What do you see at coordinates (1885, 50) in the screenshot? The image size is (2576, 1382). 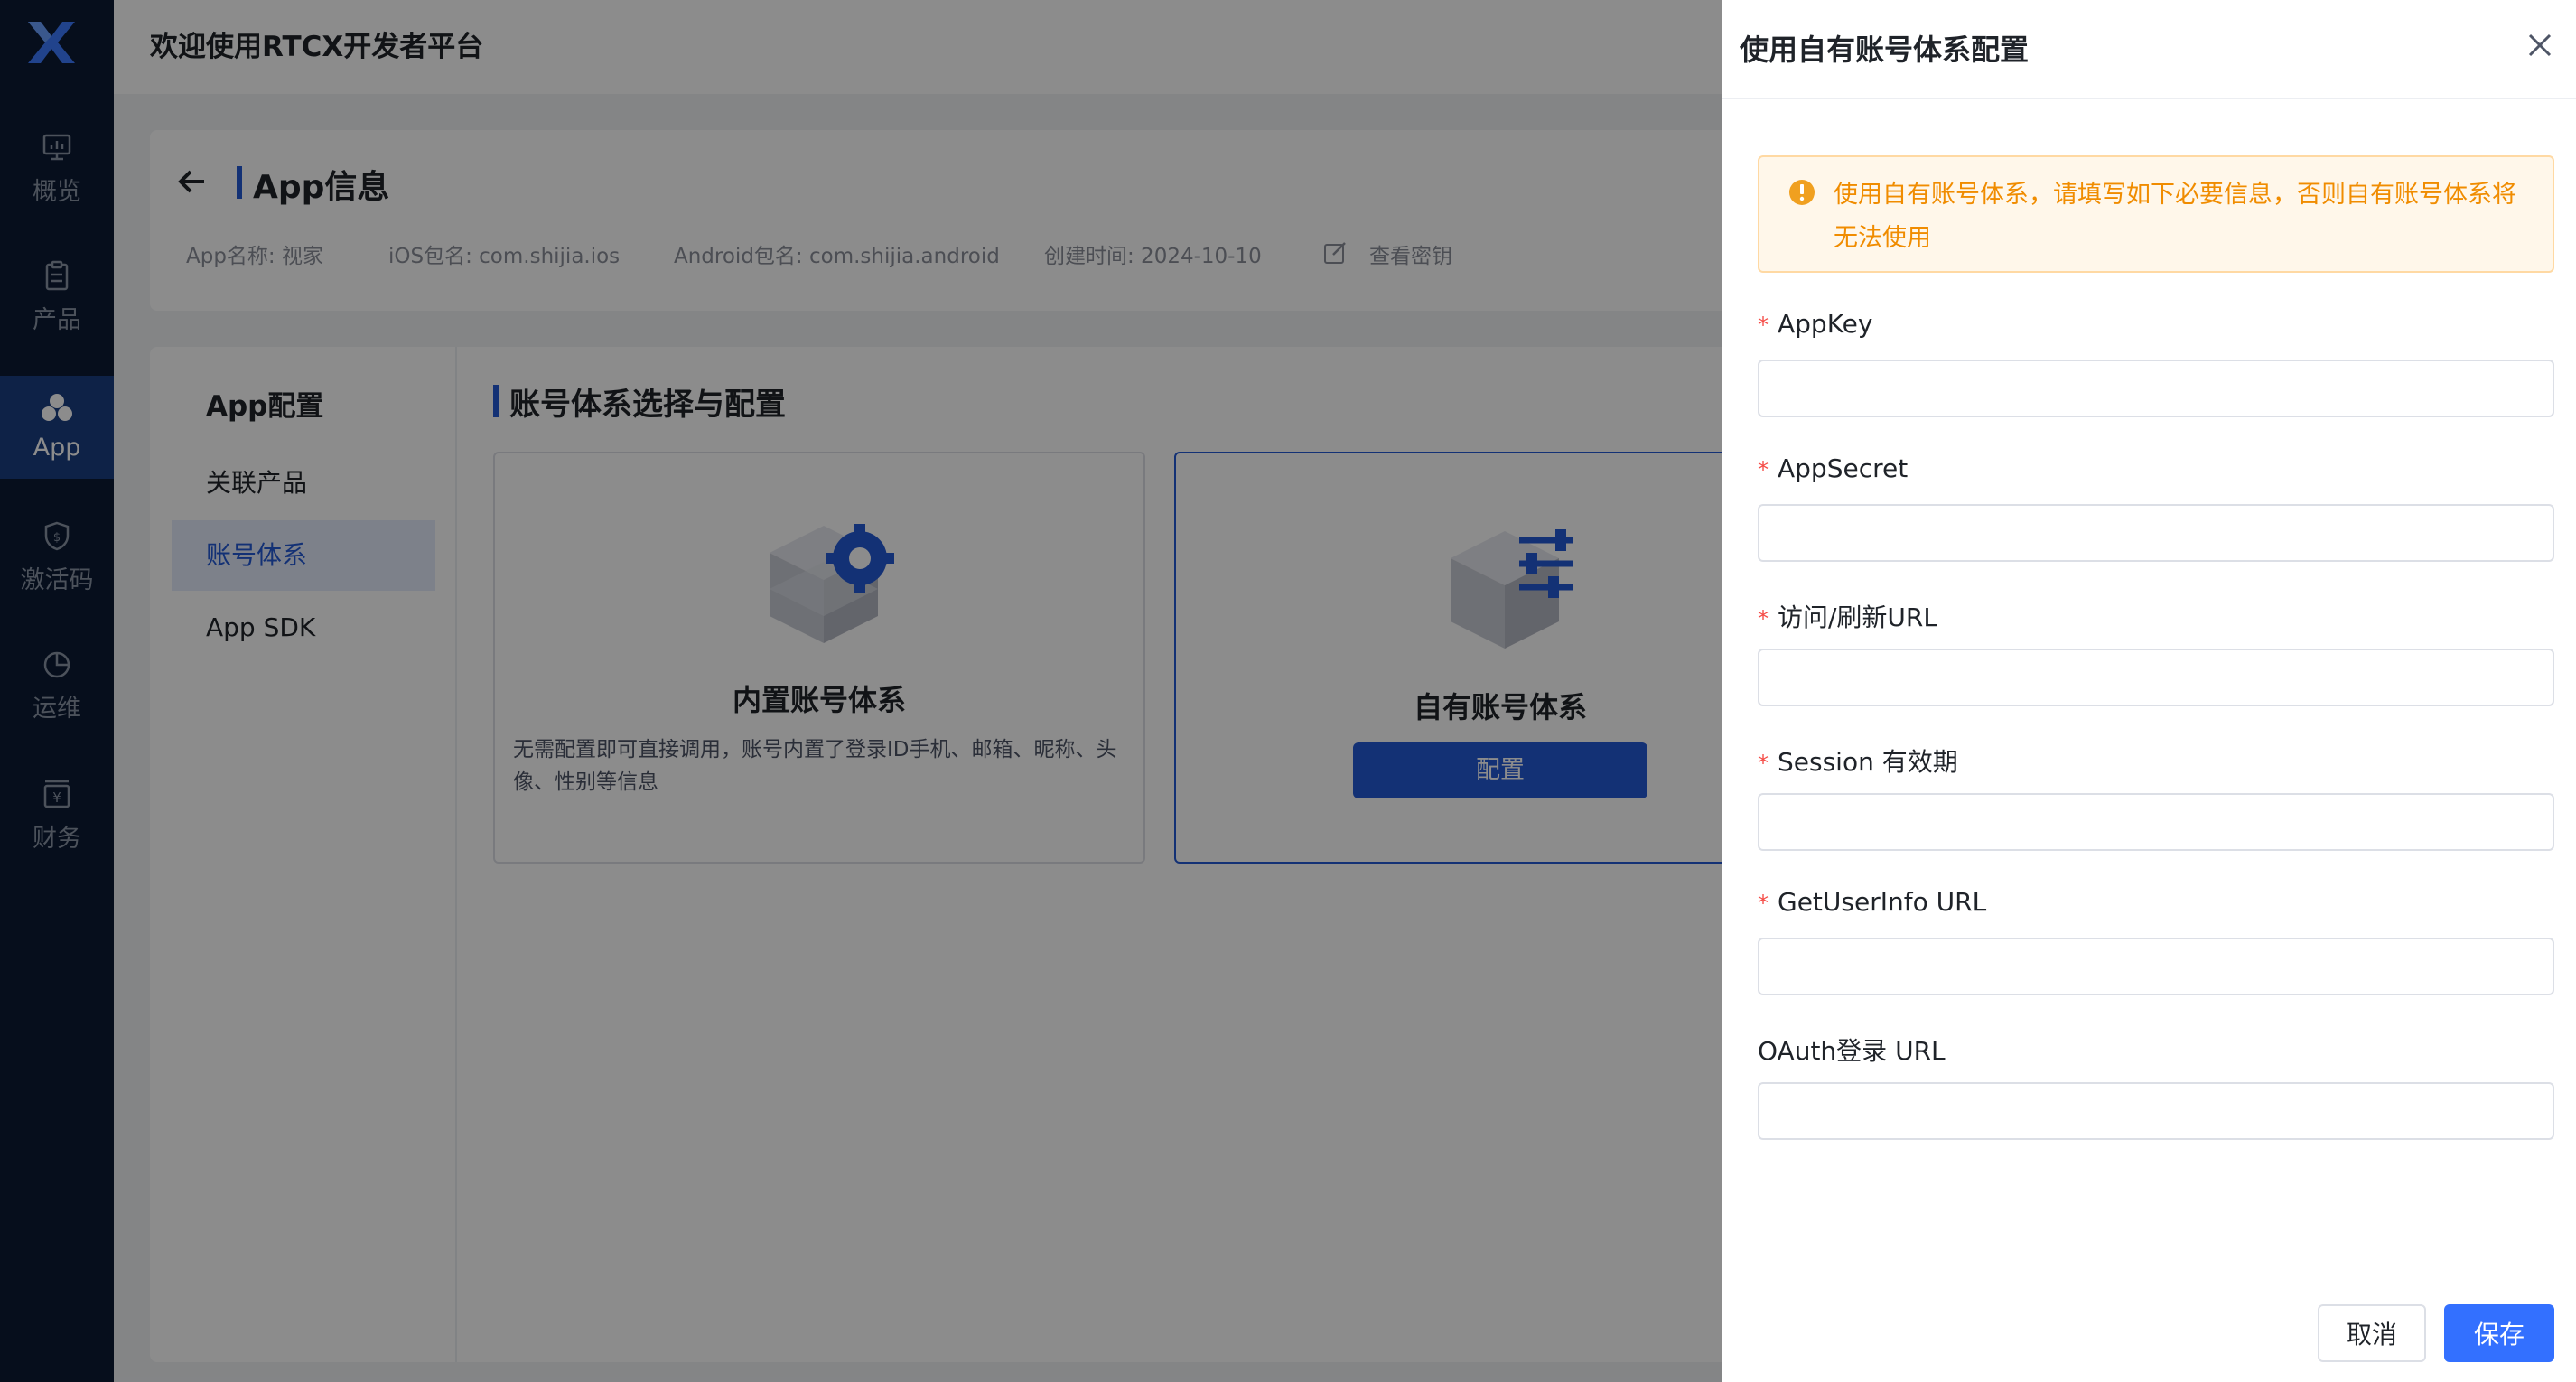 I see `drawer-title: 使用自有账号体系配置` at bounding box center [1885, 50].